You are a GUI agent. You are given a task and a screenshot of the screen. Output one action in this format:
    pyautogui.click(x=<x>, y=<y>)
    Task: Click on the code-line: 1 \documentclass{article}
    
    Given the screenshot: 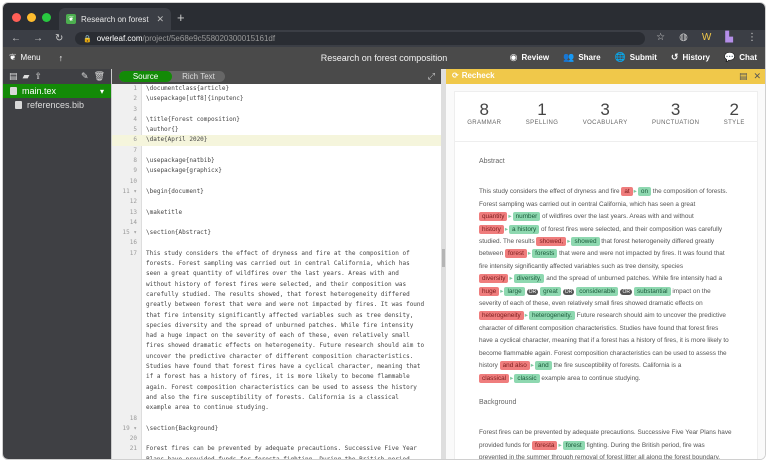 What is the action you would take?
    pyautogui.click(x=277, y=89)
    